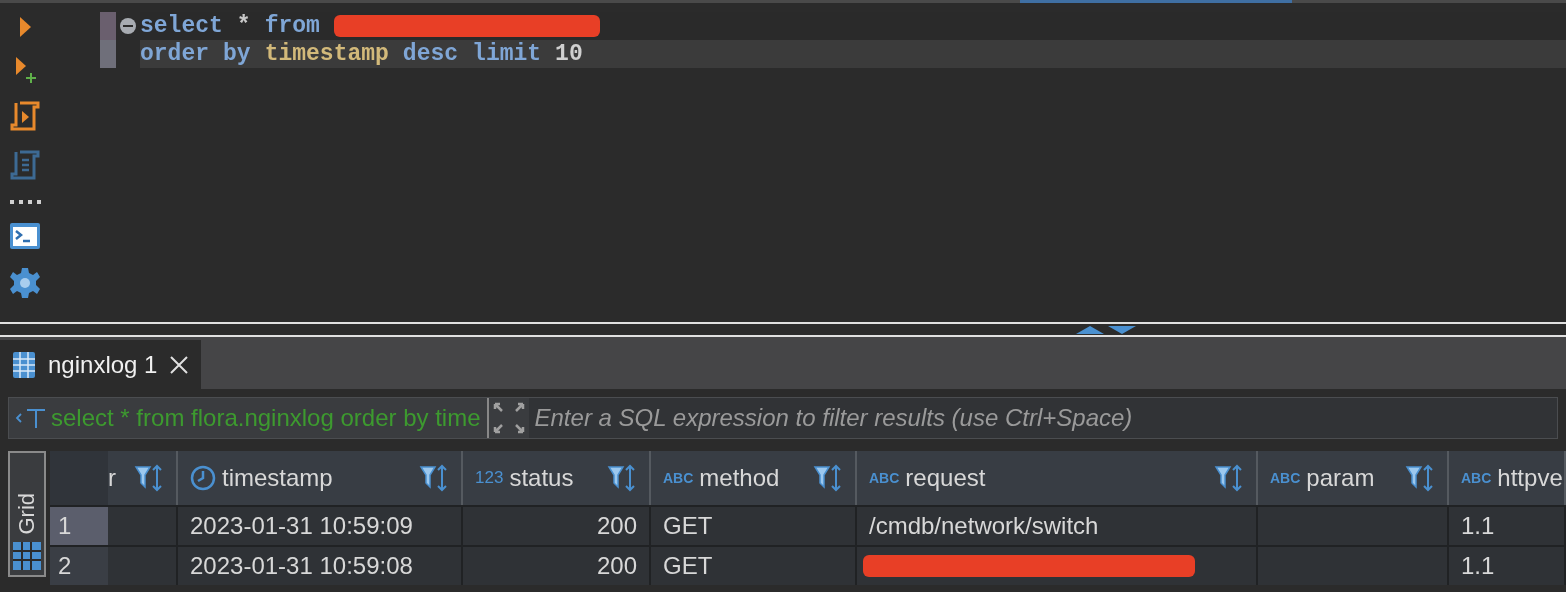 This screenshot has width=1566, height=592. Describe the element at coordinates (128, 26) in the screenshot. I see `fold-icon` at that location.